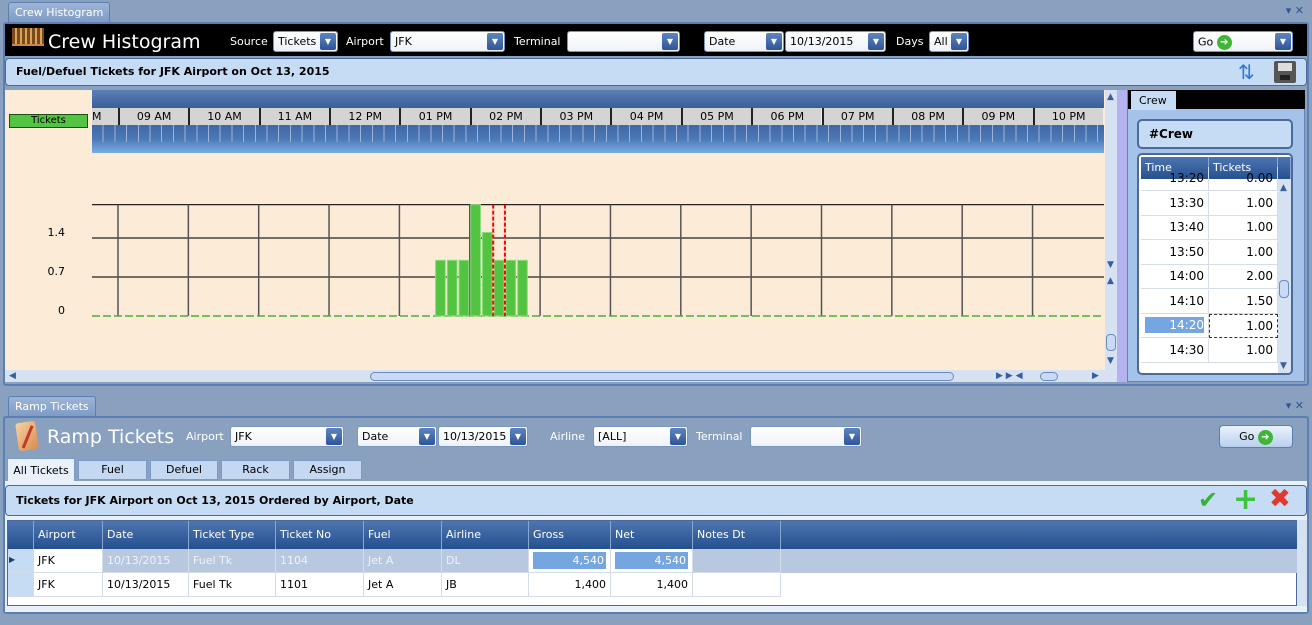  What do you see at coordinates (397, 436) in the screenshot?
I see `date-mode-select: Date ▼` at bounding box center [397, 436].